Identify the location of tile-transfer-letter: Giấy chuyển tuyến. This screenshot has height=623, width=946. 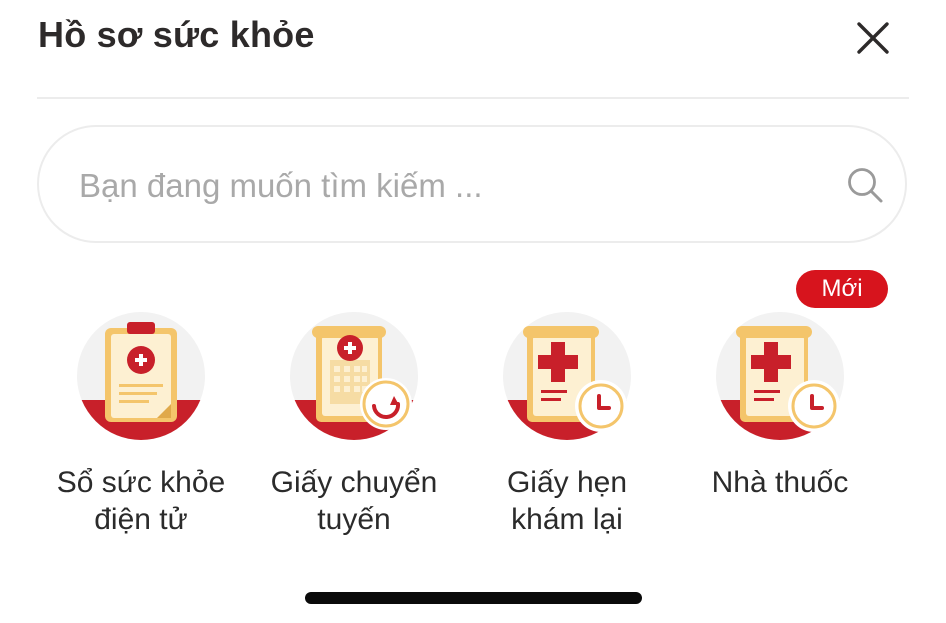
(354, 420).